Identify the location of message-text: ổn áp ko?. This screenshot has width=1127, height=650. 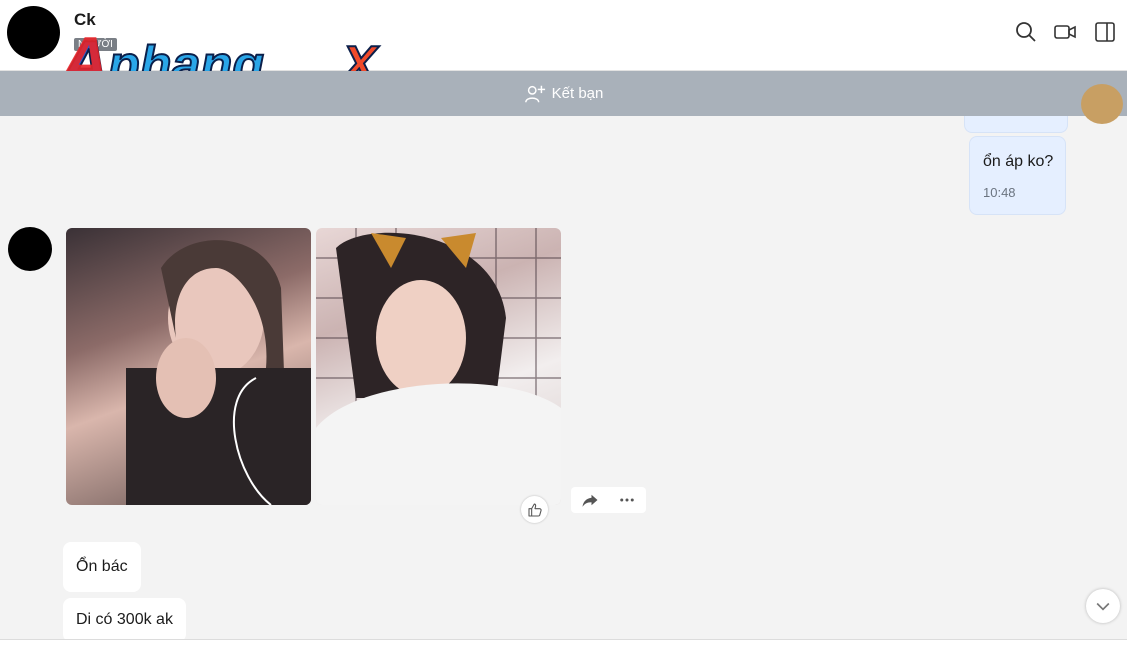
(1018, 161).